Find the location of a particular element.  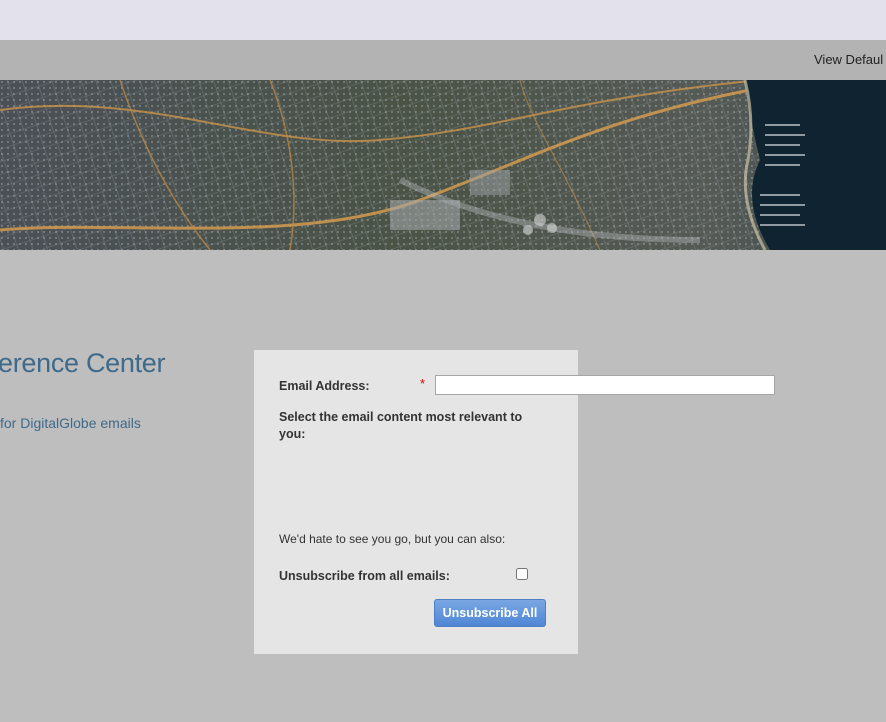

unsubscribe-all-label: Unsubscribe from all emails: is located at coordinates (364, 576).